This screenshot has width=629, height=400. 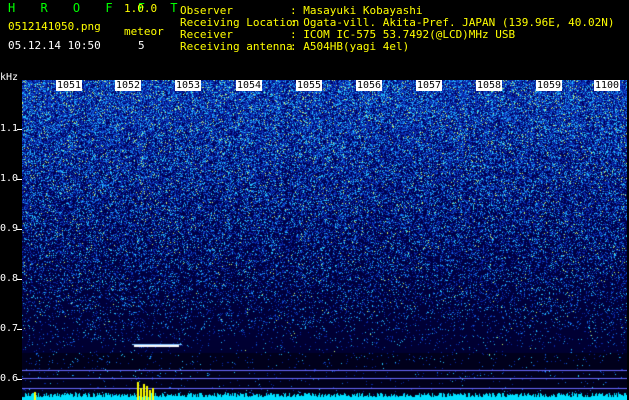 I want to click on app-version: 1.0.0, so click(x=141, y=8).